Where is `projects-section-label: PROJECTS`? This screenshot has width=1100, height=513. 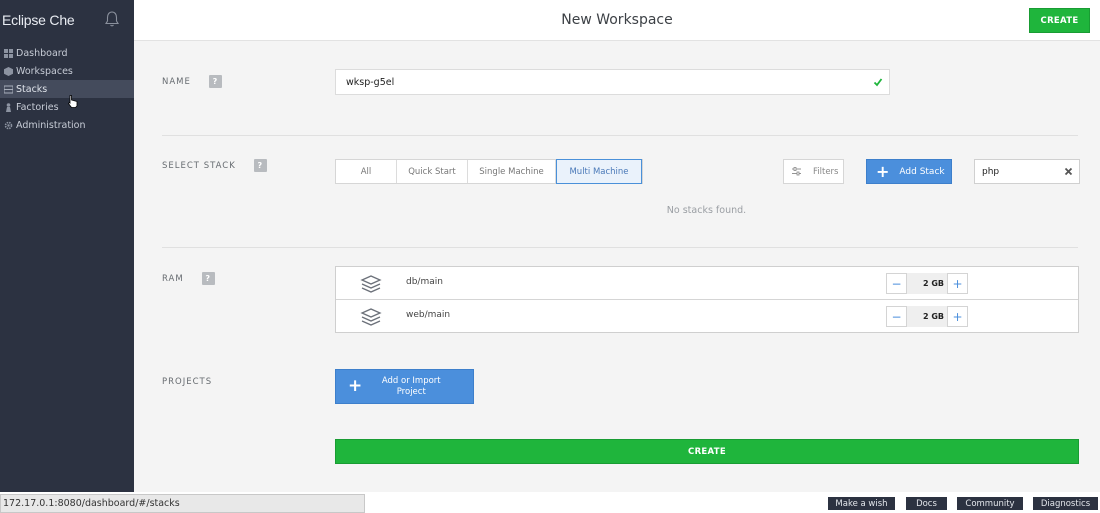
projects-section-label: PROJECTS is located at coordinates (187, 382).